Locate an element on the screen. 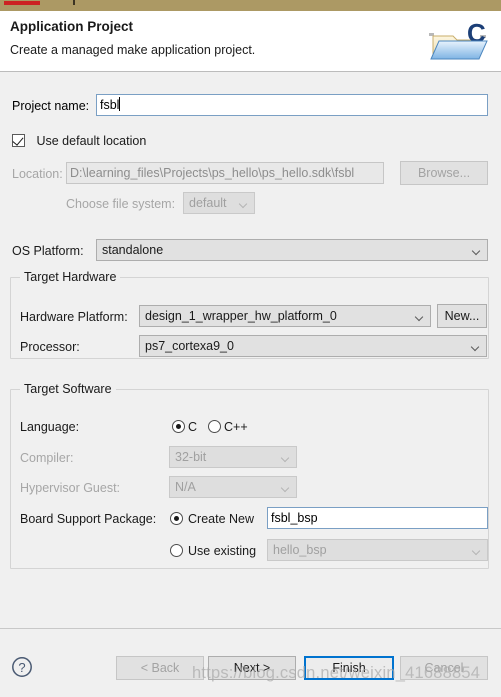  check-tick-icon is located at coordinates (18, 140).